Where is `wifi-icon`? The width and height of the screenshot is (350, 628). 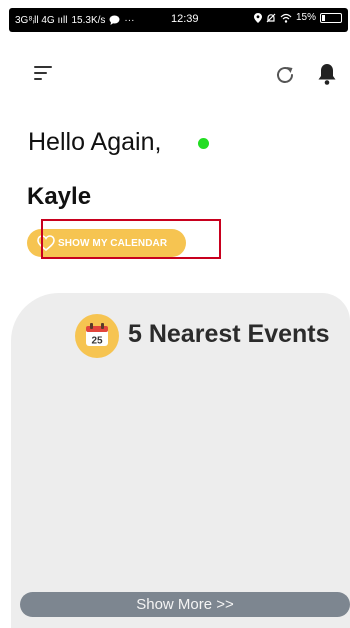 wifi-icon is located at coordinates (286, 18).